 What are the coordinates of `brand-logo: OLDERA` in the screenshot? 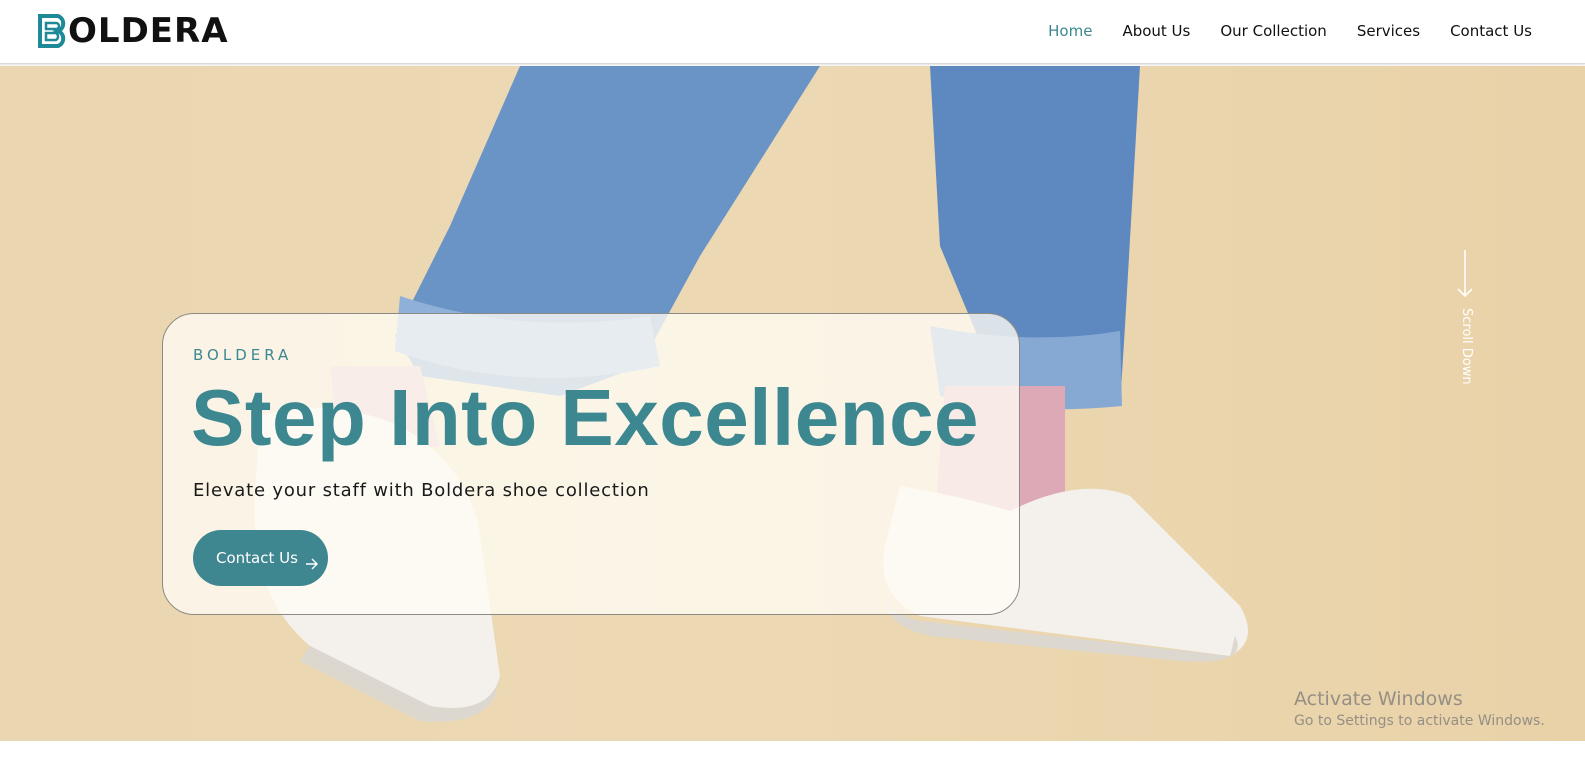 It's located at (133, 31).